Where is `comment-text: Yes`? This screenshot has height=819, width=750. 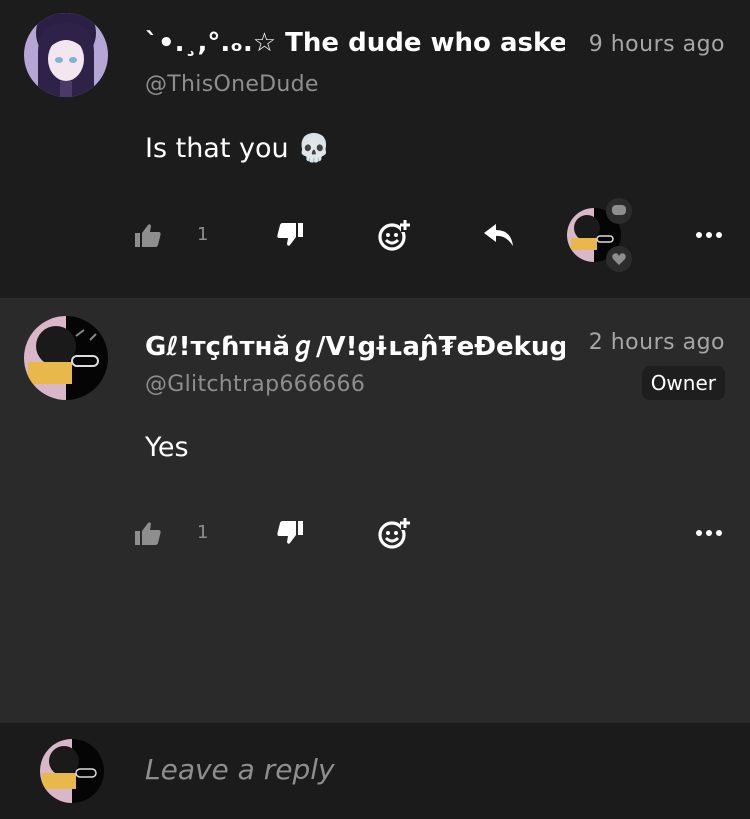 comment-text: Yes is located at coordinates (167, 447).